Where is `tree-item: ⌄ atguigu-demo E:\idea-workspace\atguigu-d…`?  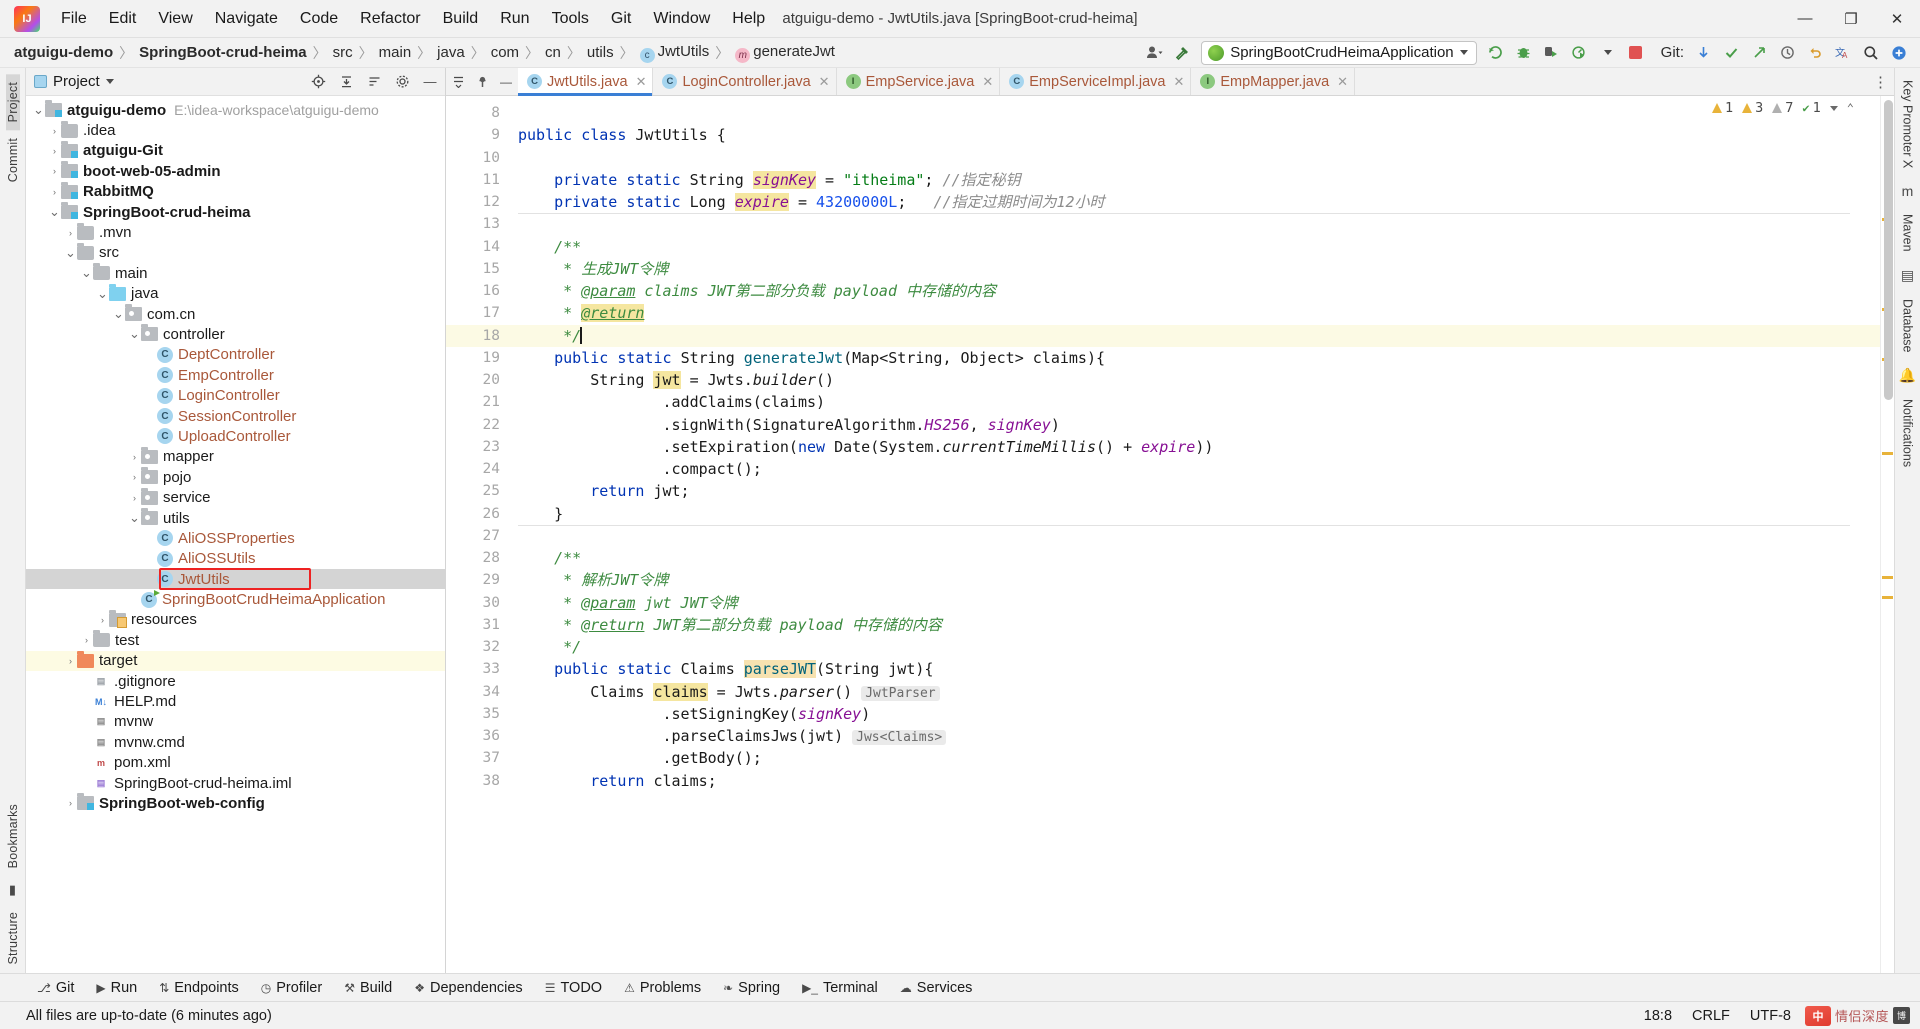
tree-item: ⌄ atguigu-demo E:\idea-workspace\atguigu-d… is located at coordinates (235, 110).